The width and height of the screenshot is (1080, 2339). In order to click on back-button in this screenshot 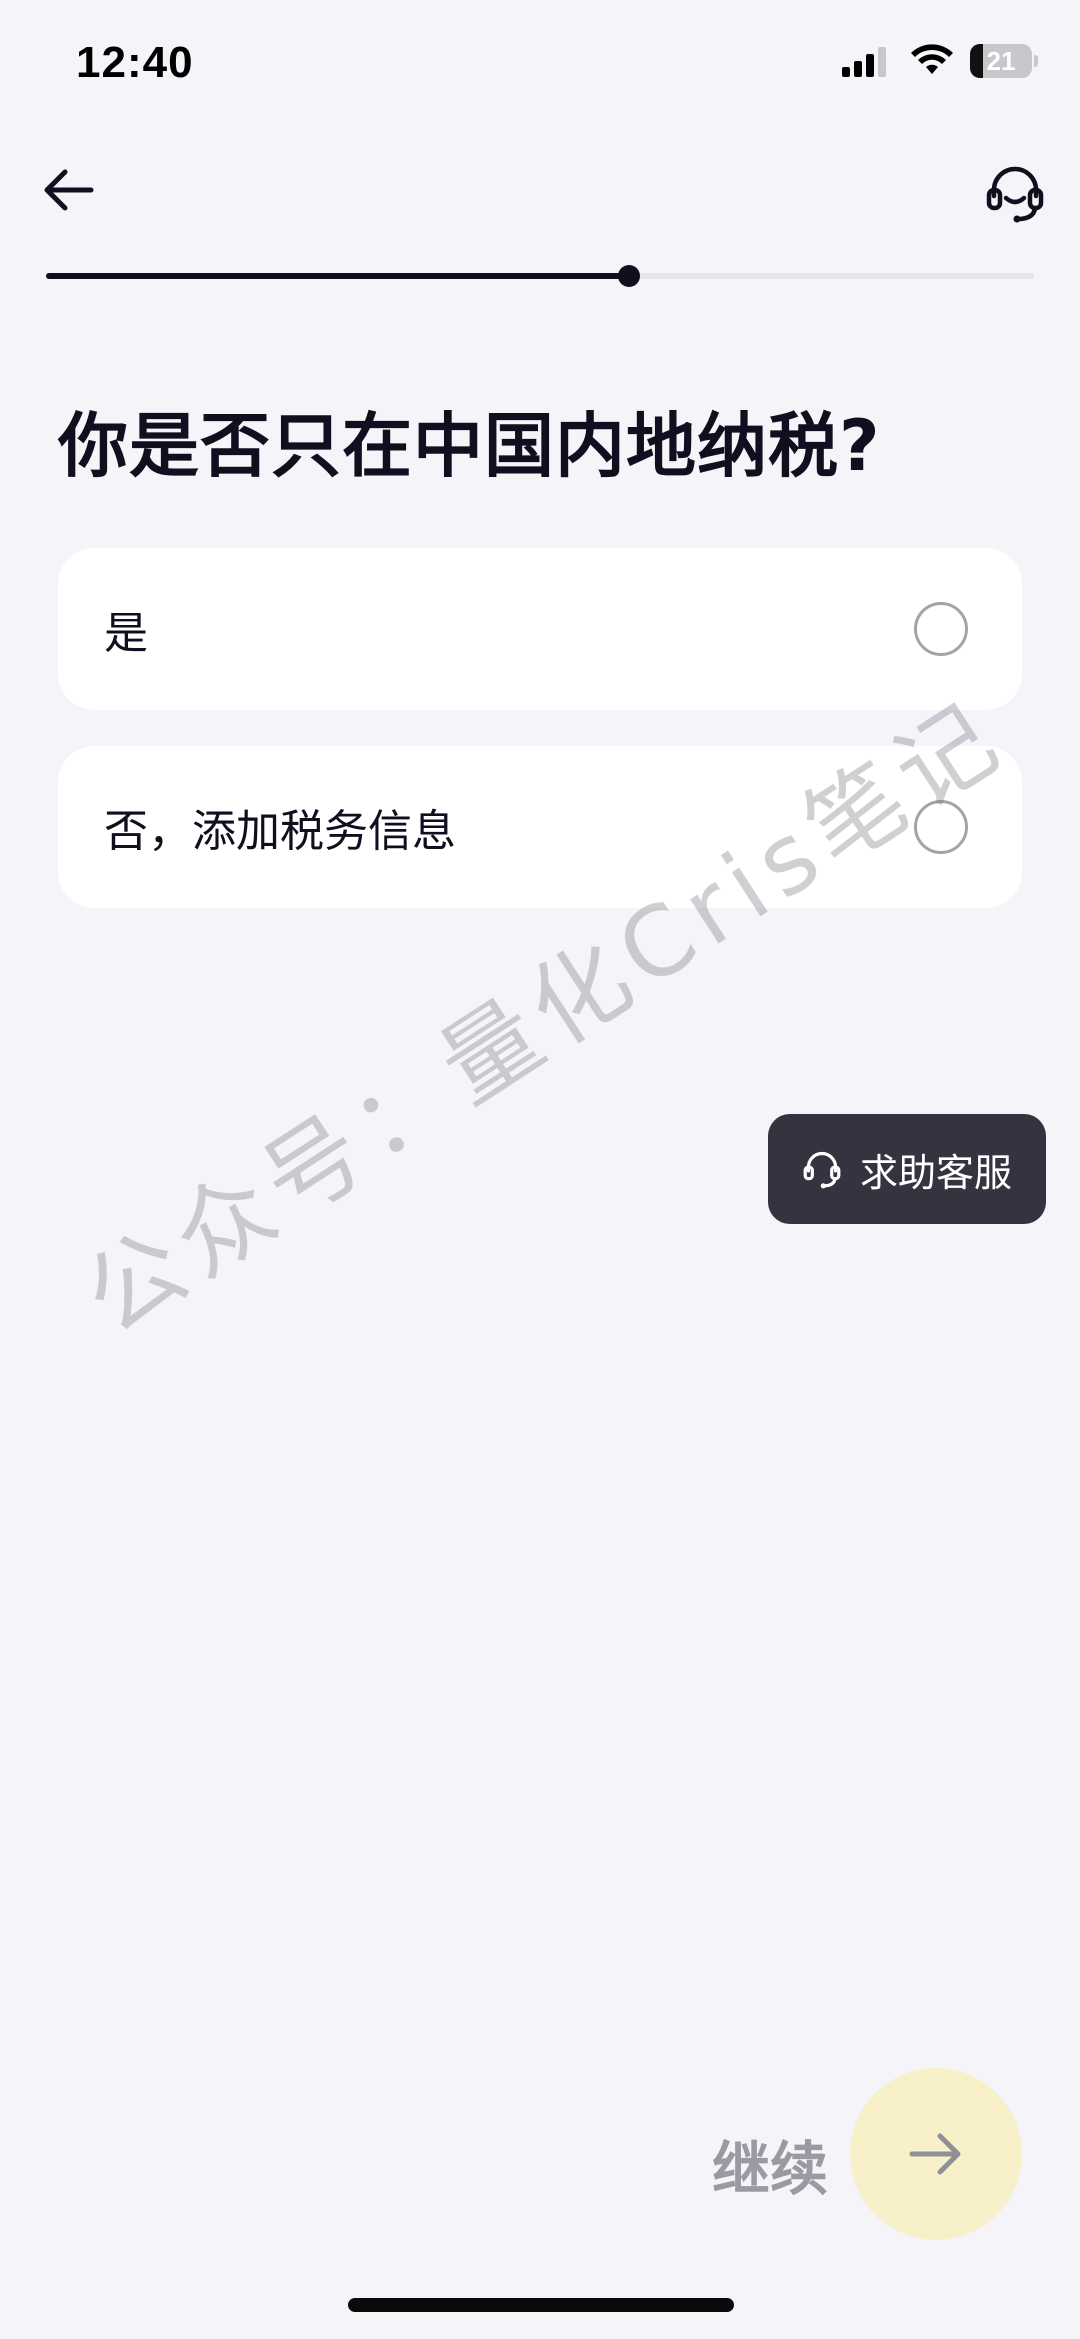, I will do `click(68, 190)`.